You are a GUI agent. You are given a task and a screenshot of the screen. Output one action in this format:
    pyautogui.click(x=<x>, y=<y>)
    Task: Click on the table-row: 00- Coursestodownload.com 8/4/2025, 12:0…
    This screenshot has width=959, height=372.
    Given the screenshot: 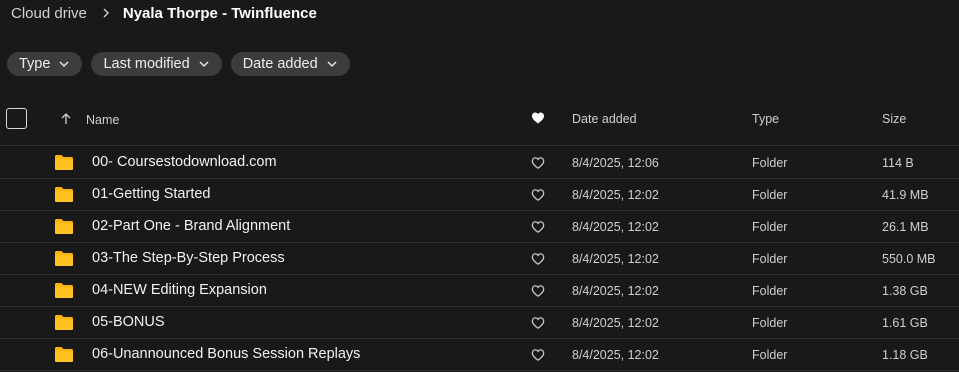 What is the action you would take?
    pyautogui.click(x=479, y=163)
    